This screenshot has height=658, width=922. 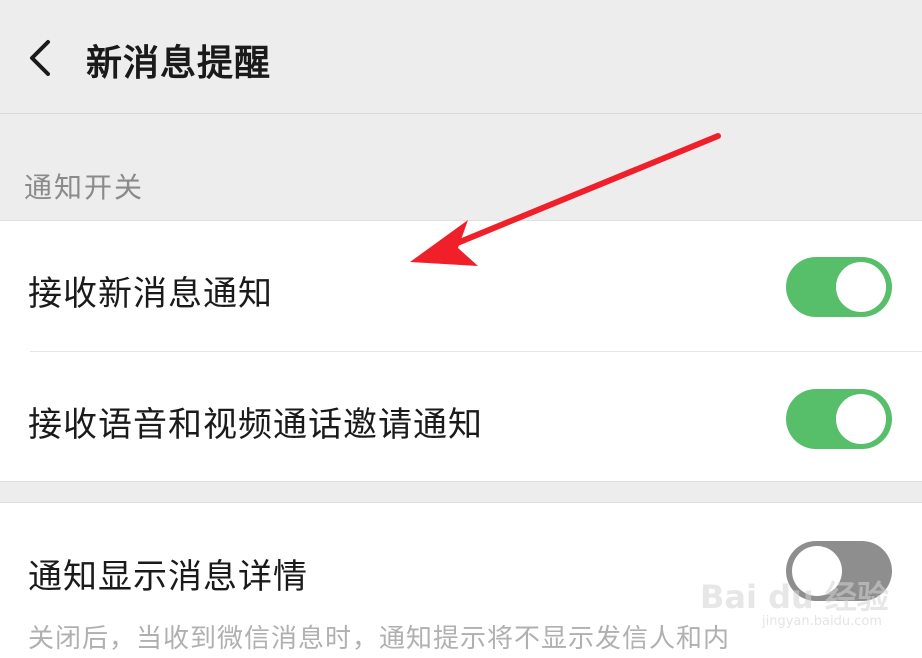 What do you see at coordinates (179, 63) in the screenshot?
I see `page-title: 新消息提醒` at bounding box center [179, 63].